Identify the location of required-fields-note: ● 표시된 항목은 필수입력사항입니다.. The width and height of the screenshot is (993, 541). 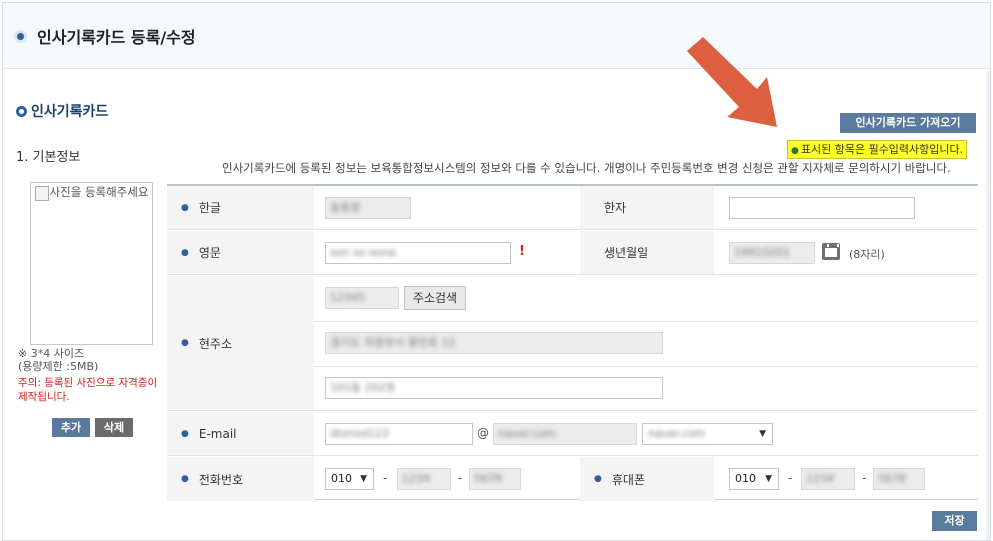
(877, 149).